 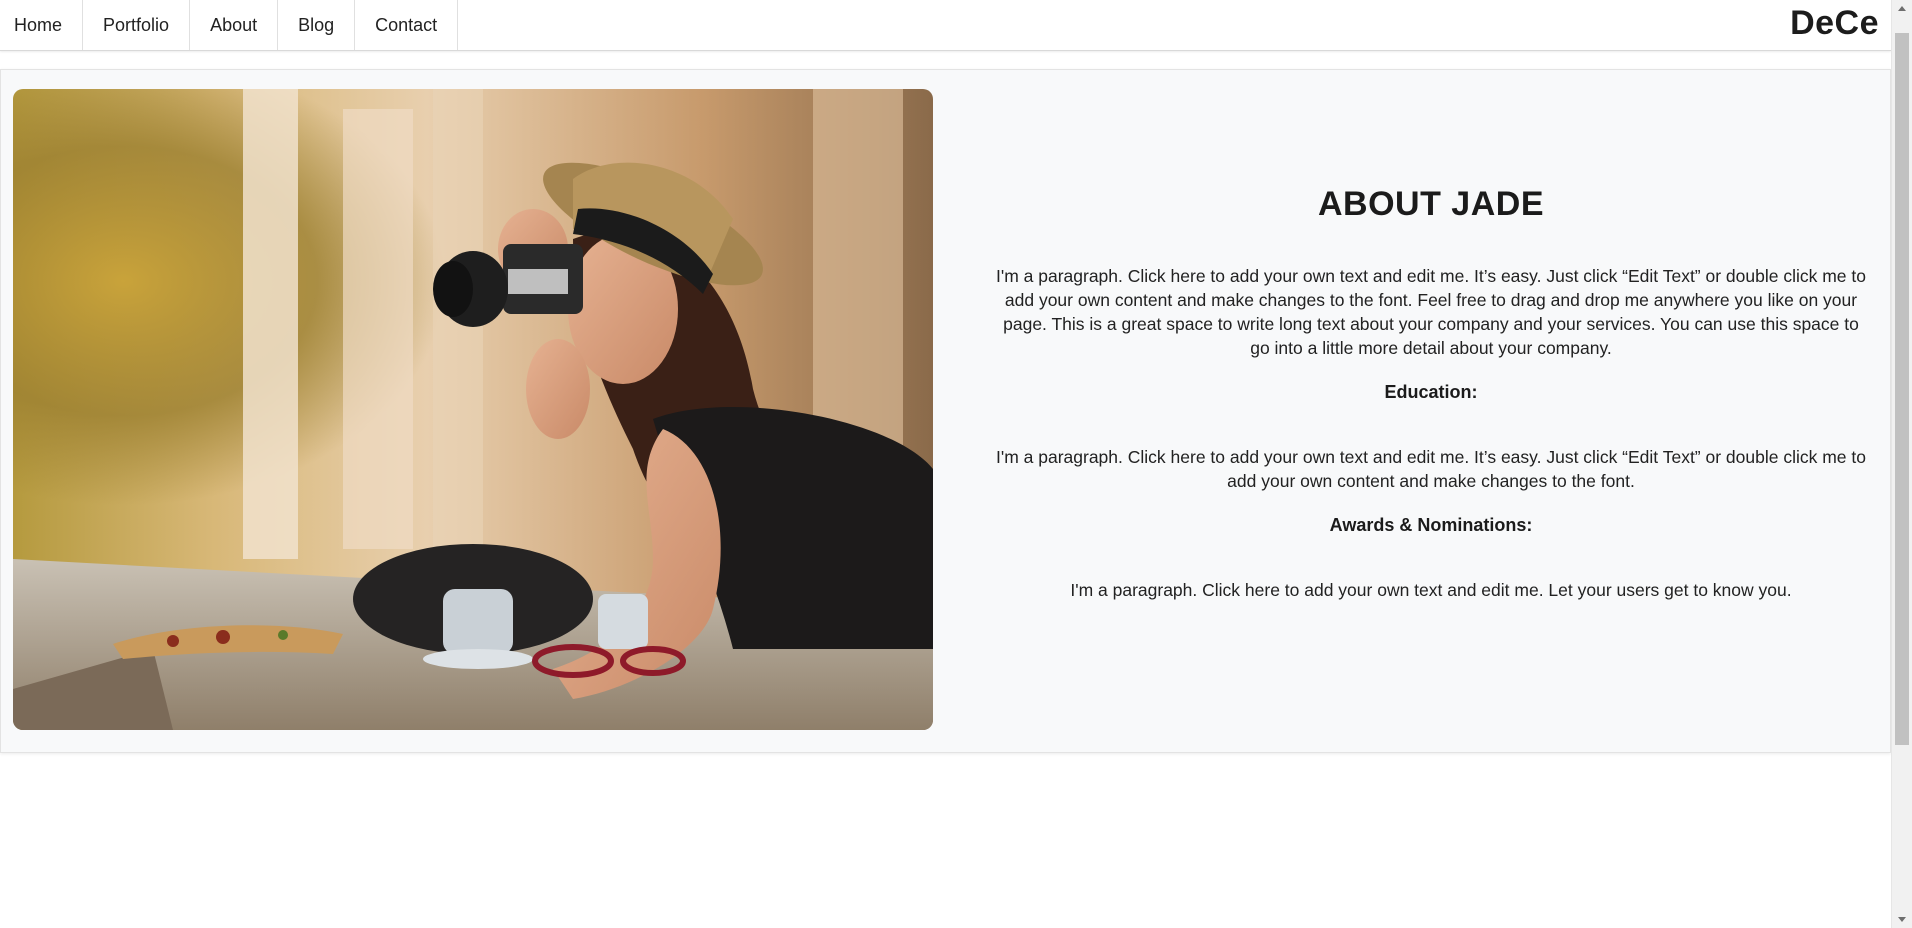 What do you see at coordinates (407, 25) in the screenshot?
I see `nav-item-contact: Contact` at bounding box center [407, 25].